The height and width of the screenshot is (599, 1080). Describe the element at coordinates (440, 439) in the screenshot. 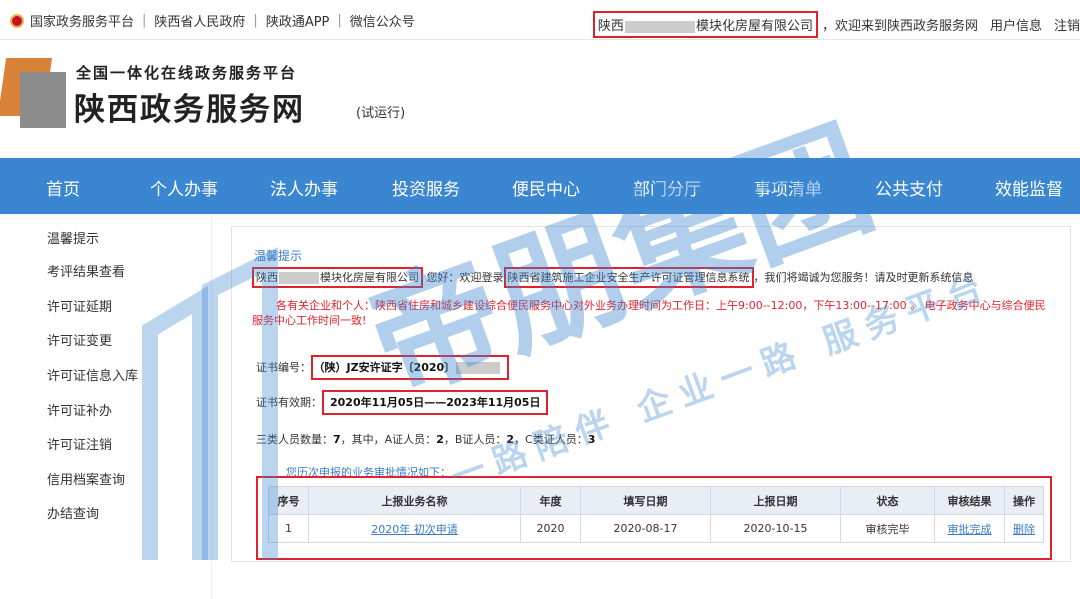

I see `personnel-a: 2` at that location.